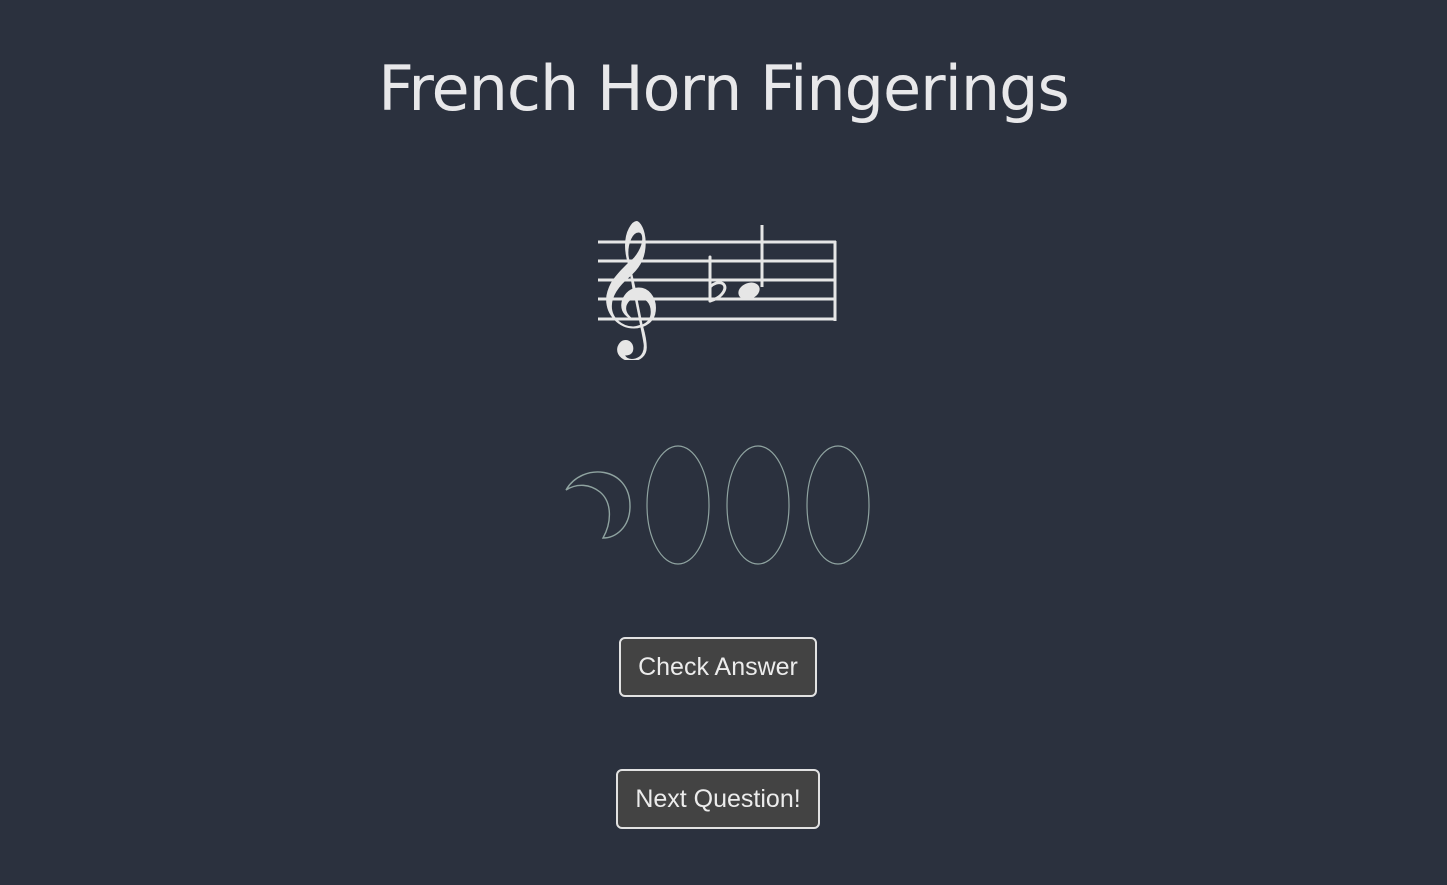  What do you see at coordinates (724, 88) in the screenshot?
I see `page-title: French Horn Fingerings` at bounding box center [724, 88].